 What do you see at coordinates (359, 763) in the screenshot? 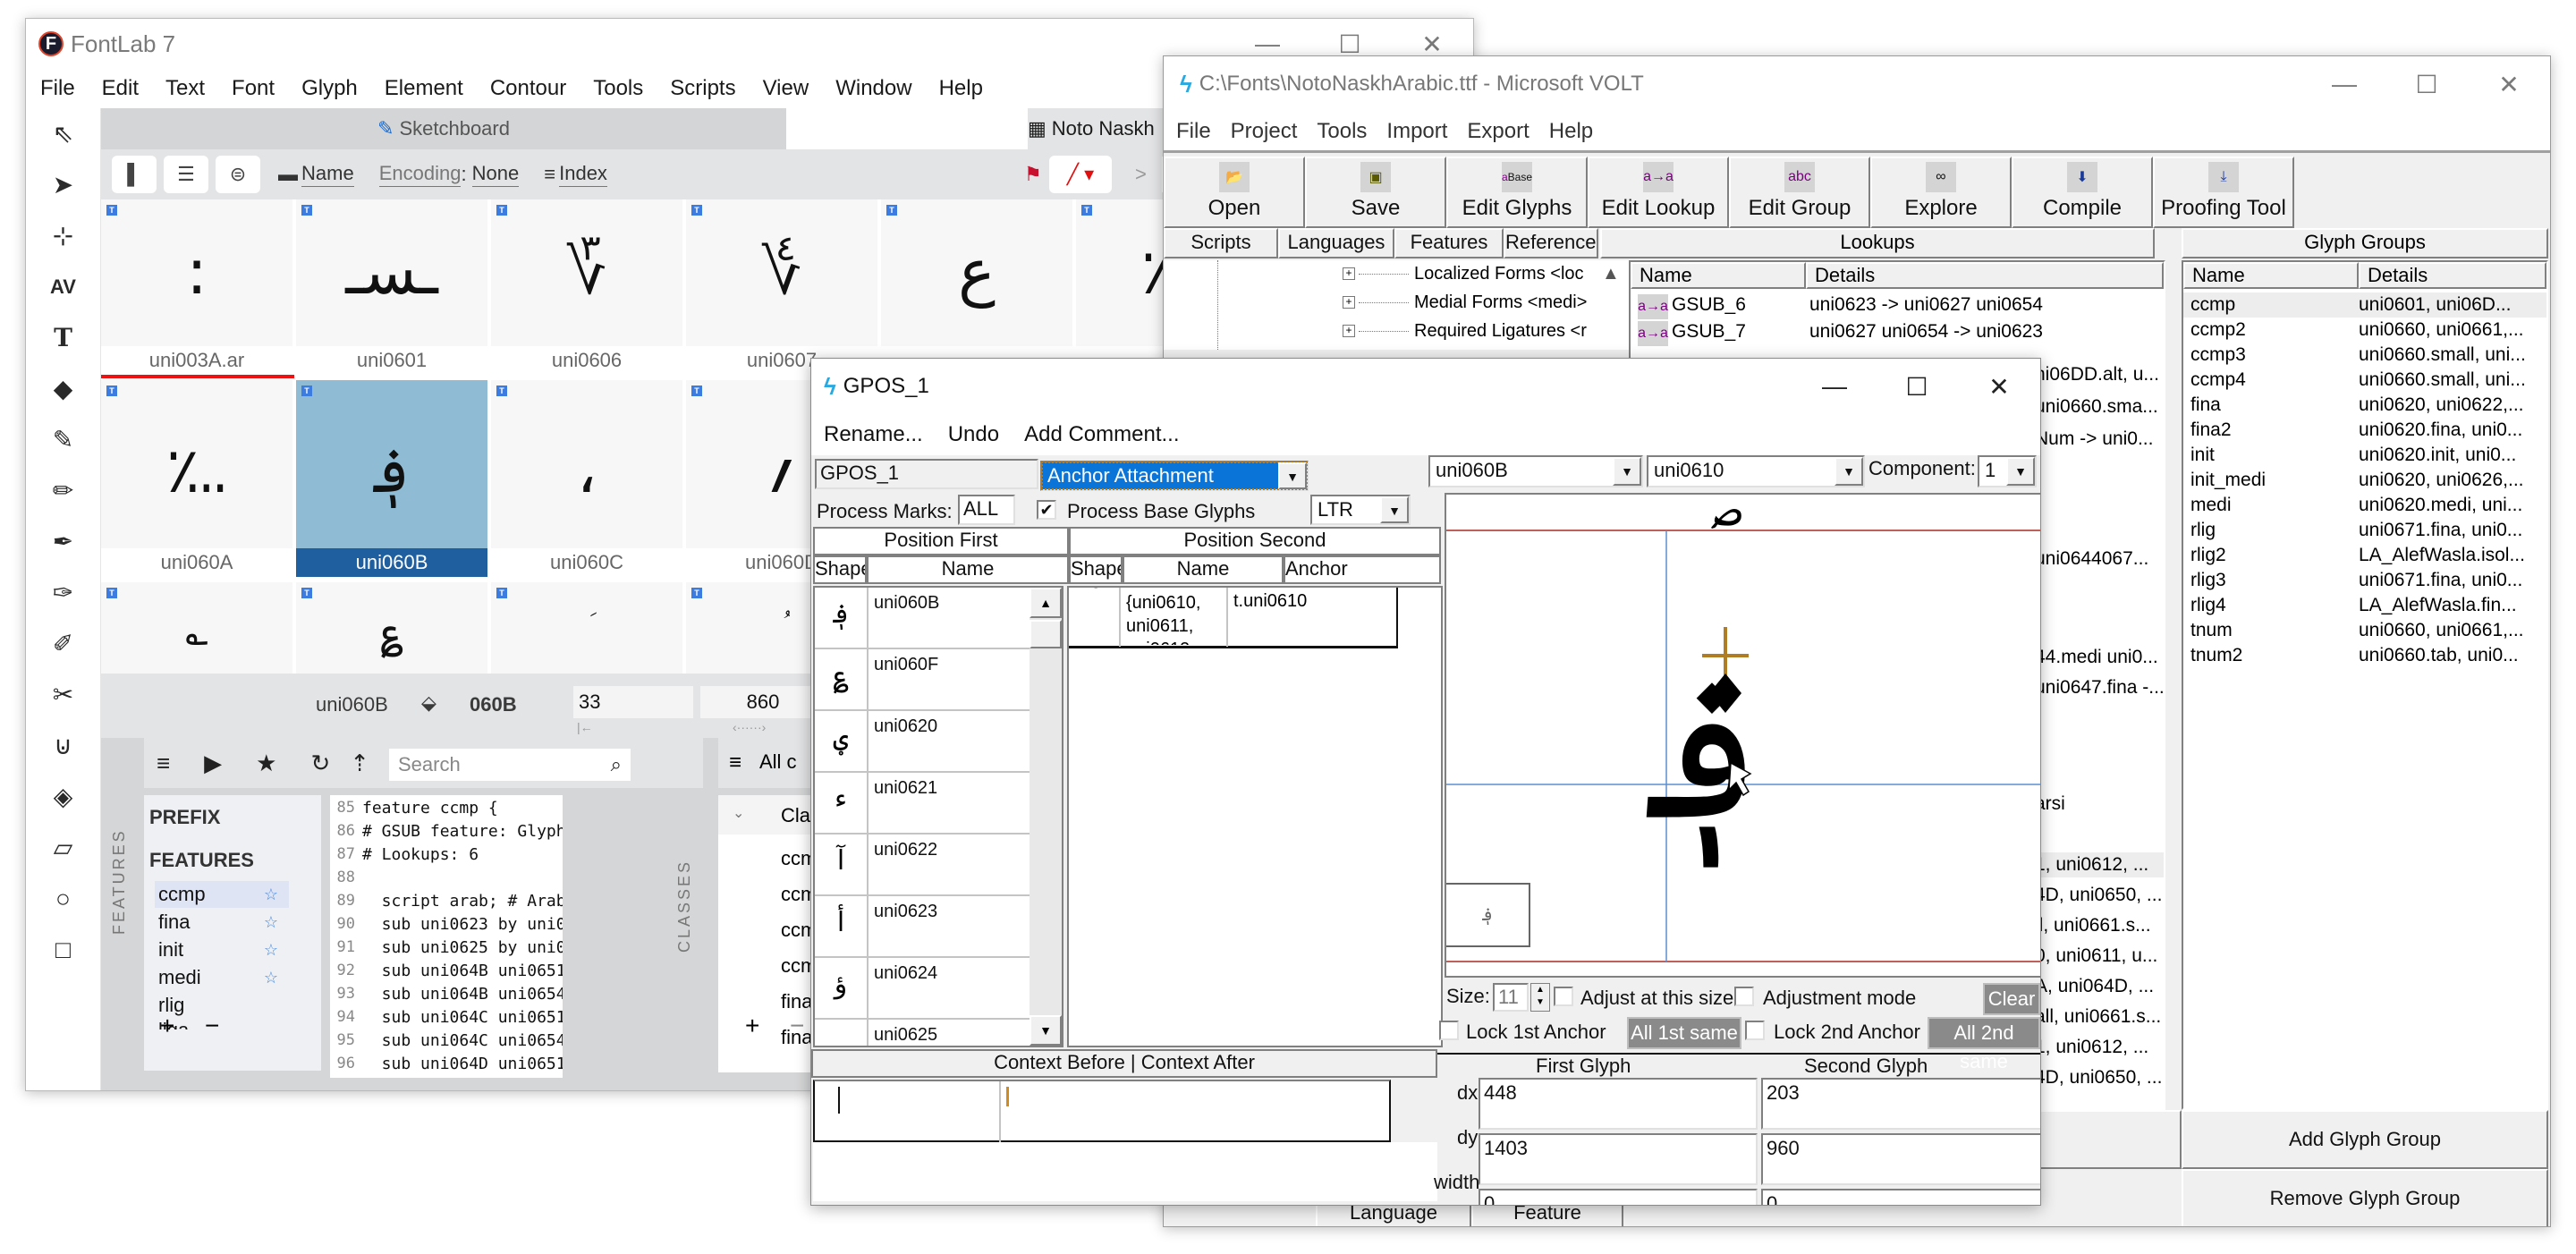
I see `compile-icon: ⇡` at bounding box center [359, 763].